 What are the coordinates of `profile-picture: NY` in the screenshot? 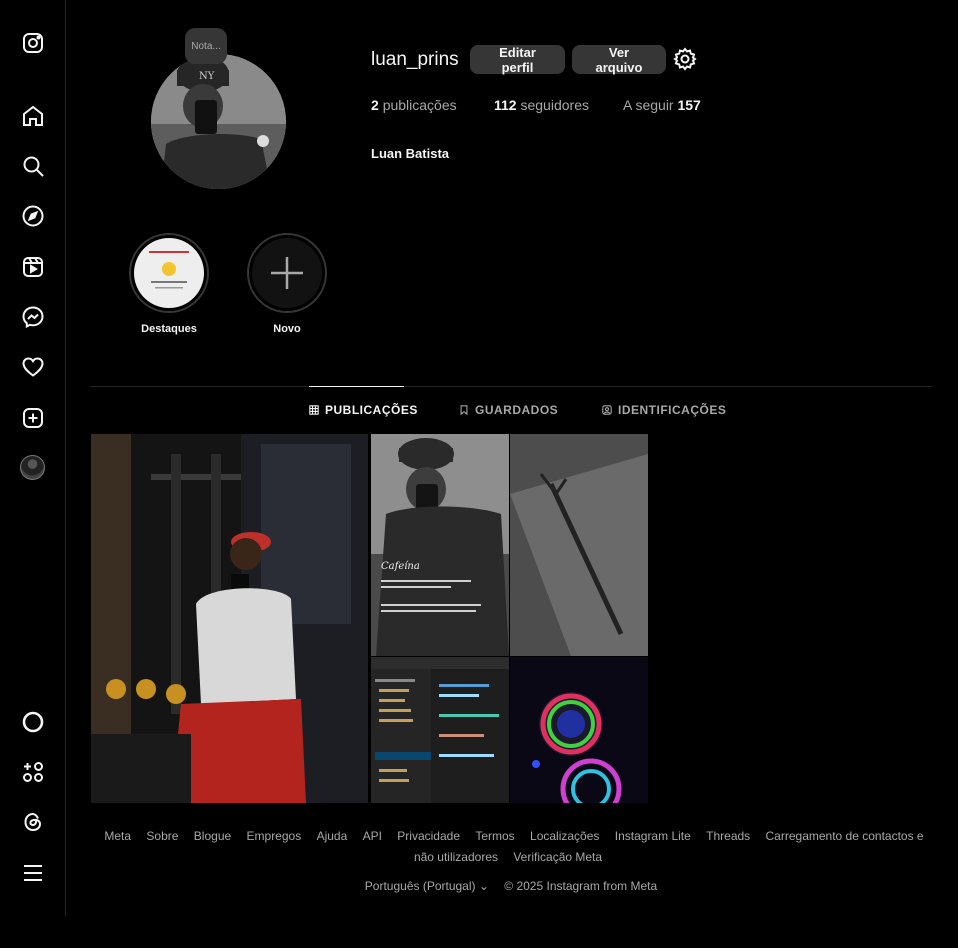 It's located at (218, 121).